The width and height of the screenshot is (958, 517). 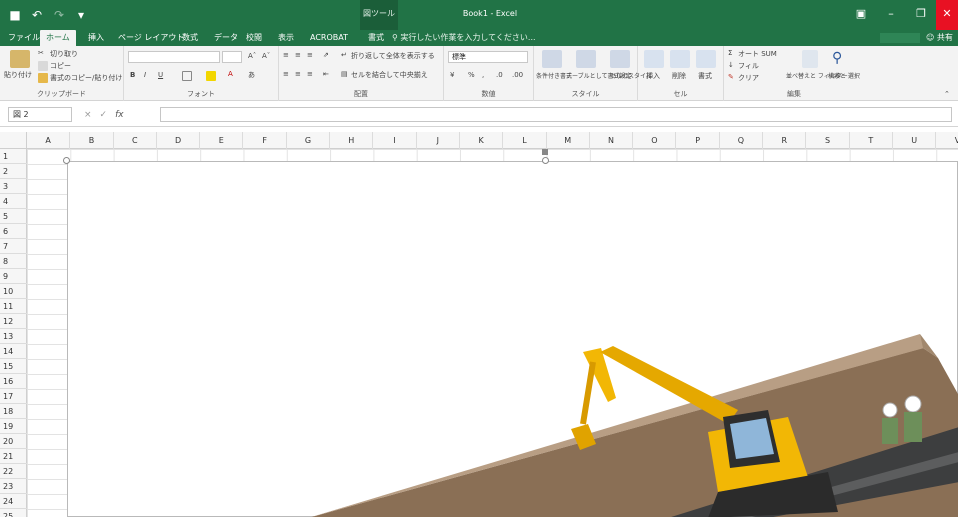 What do you see at coordinates (545, 160) in the screenshot?
I see `resize-handle-top-middle` at bounding box center [545, 160].